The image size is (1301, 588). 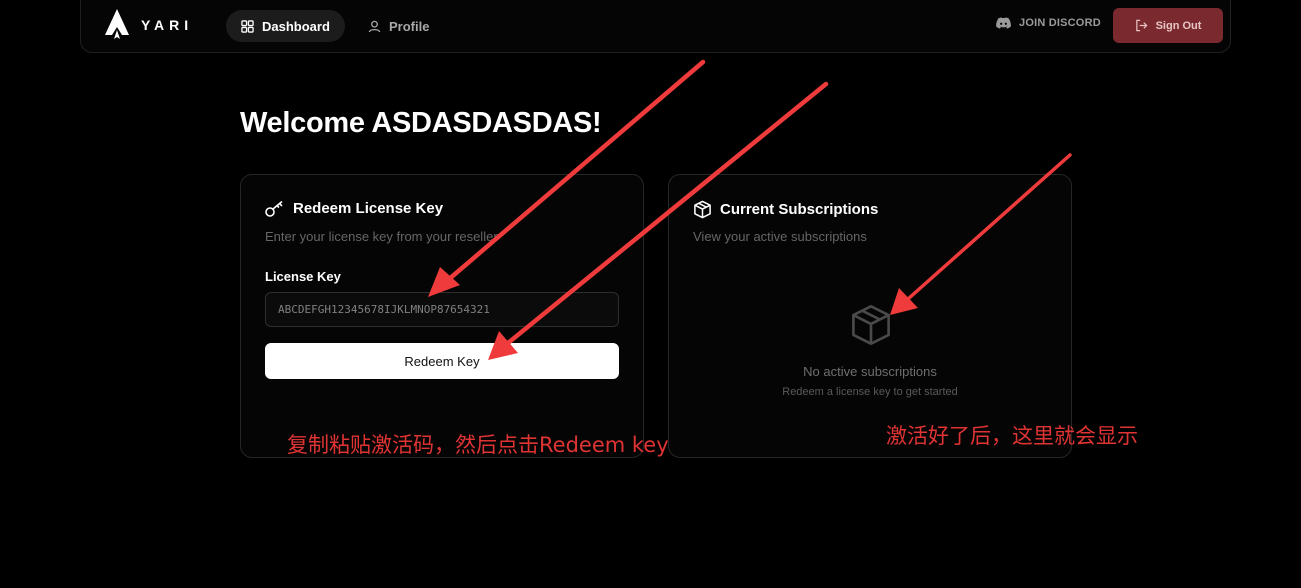 What do you see at coordinates (1003, 23) in the screenshot?
I see `discord-icon` at bounding box center [1003, 23].